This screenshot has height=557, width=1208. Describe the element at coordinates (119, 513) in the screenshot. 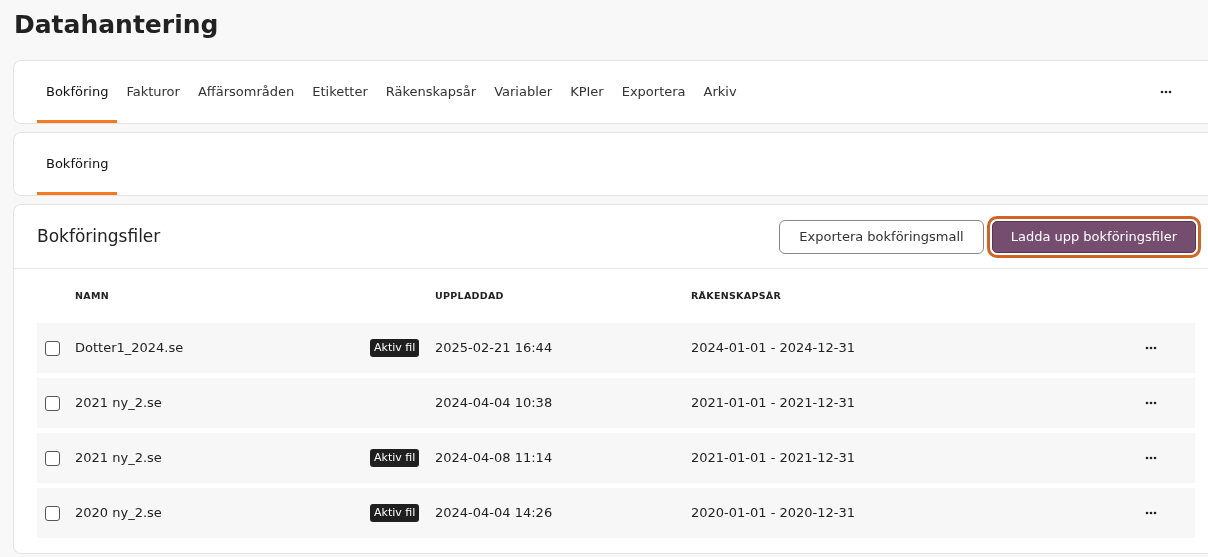

I see `file-name: 2020 ny_2.se` at that location.